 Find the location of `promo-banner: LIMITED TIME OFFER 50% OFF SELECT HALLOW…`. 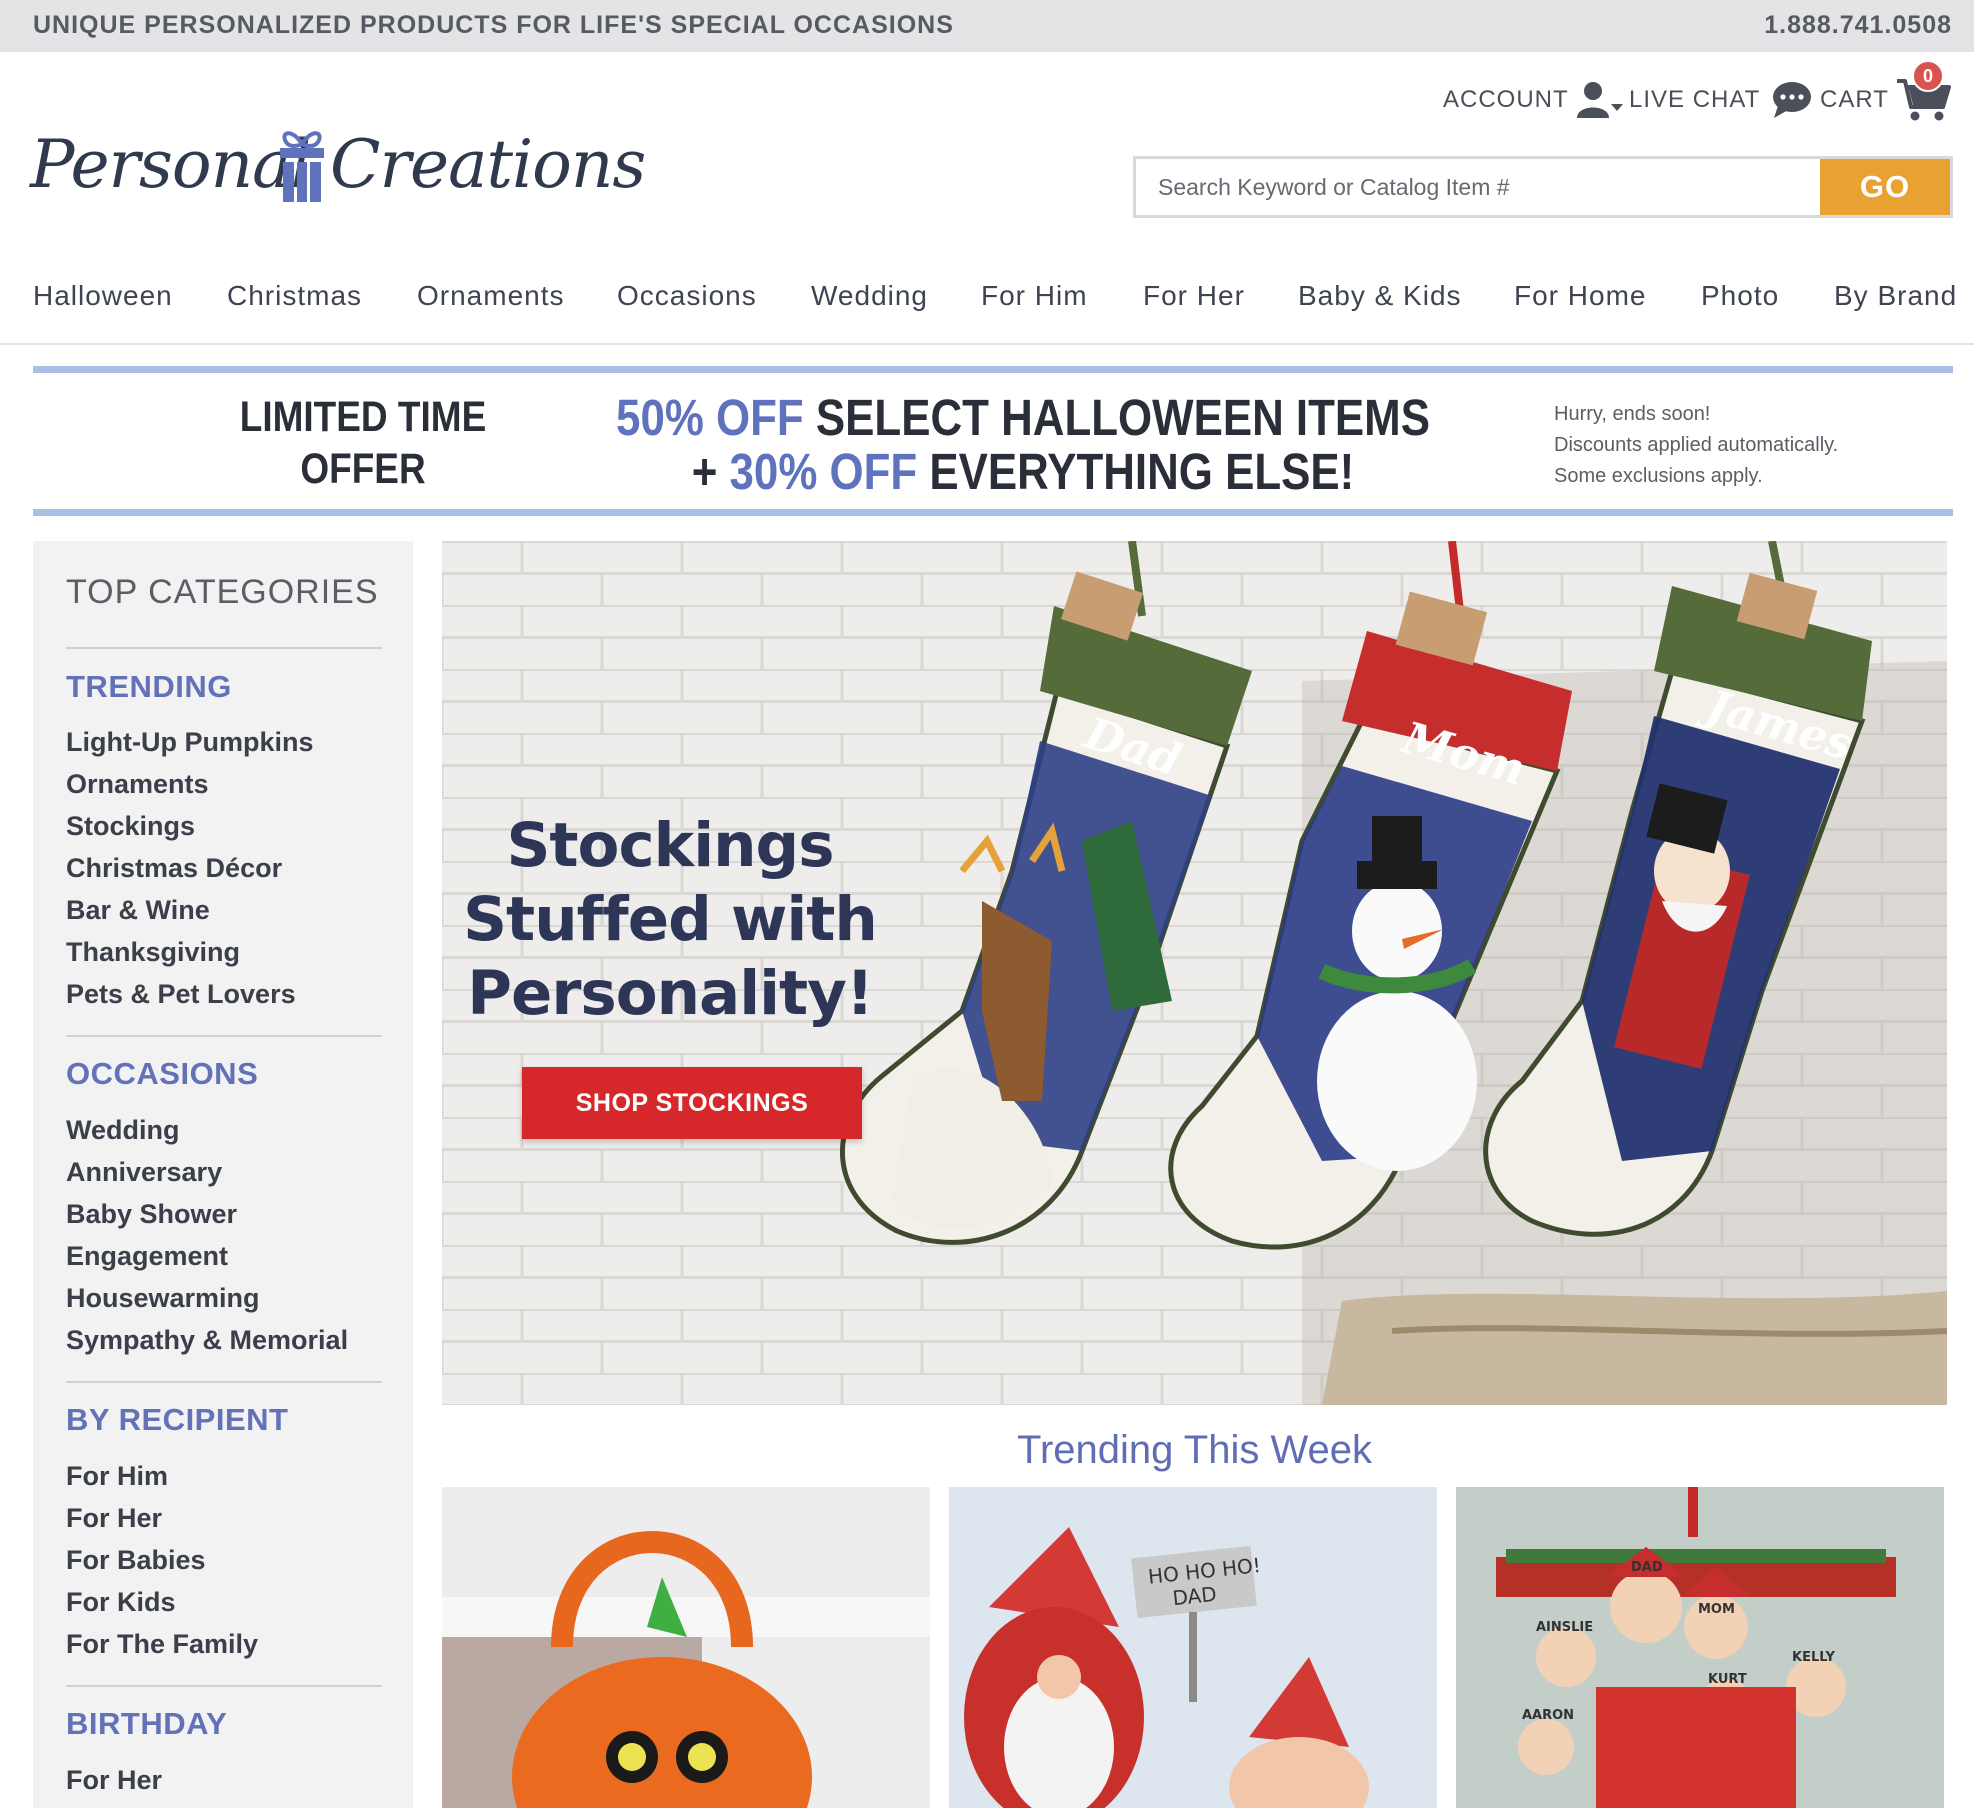

promo-banner: LIMITED TIME OFFER 50% OFF SELECT HALLOW… is located at coordinates (993, 441).